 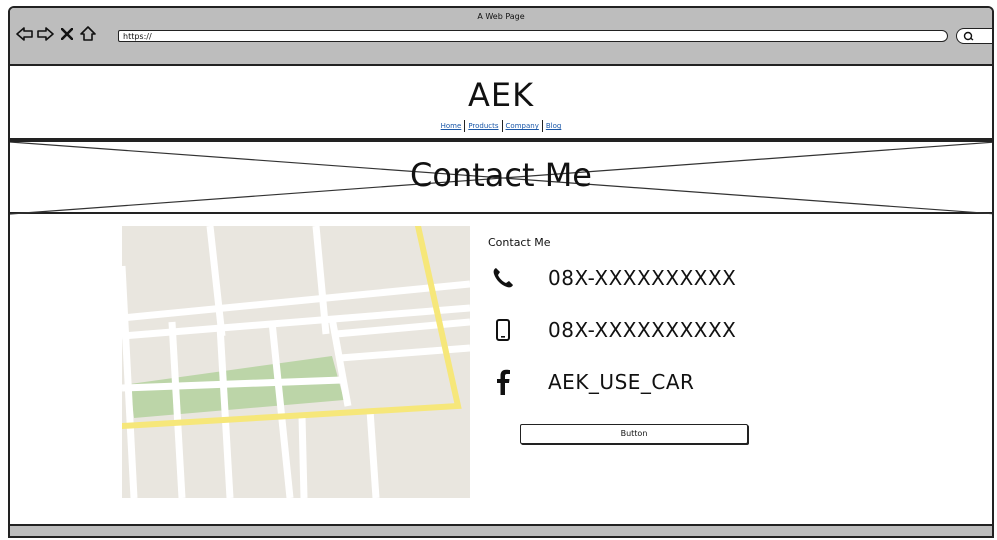 I want to click on page-title: Contact Me, so click(x=501, y=175).